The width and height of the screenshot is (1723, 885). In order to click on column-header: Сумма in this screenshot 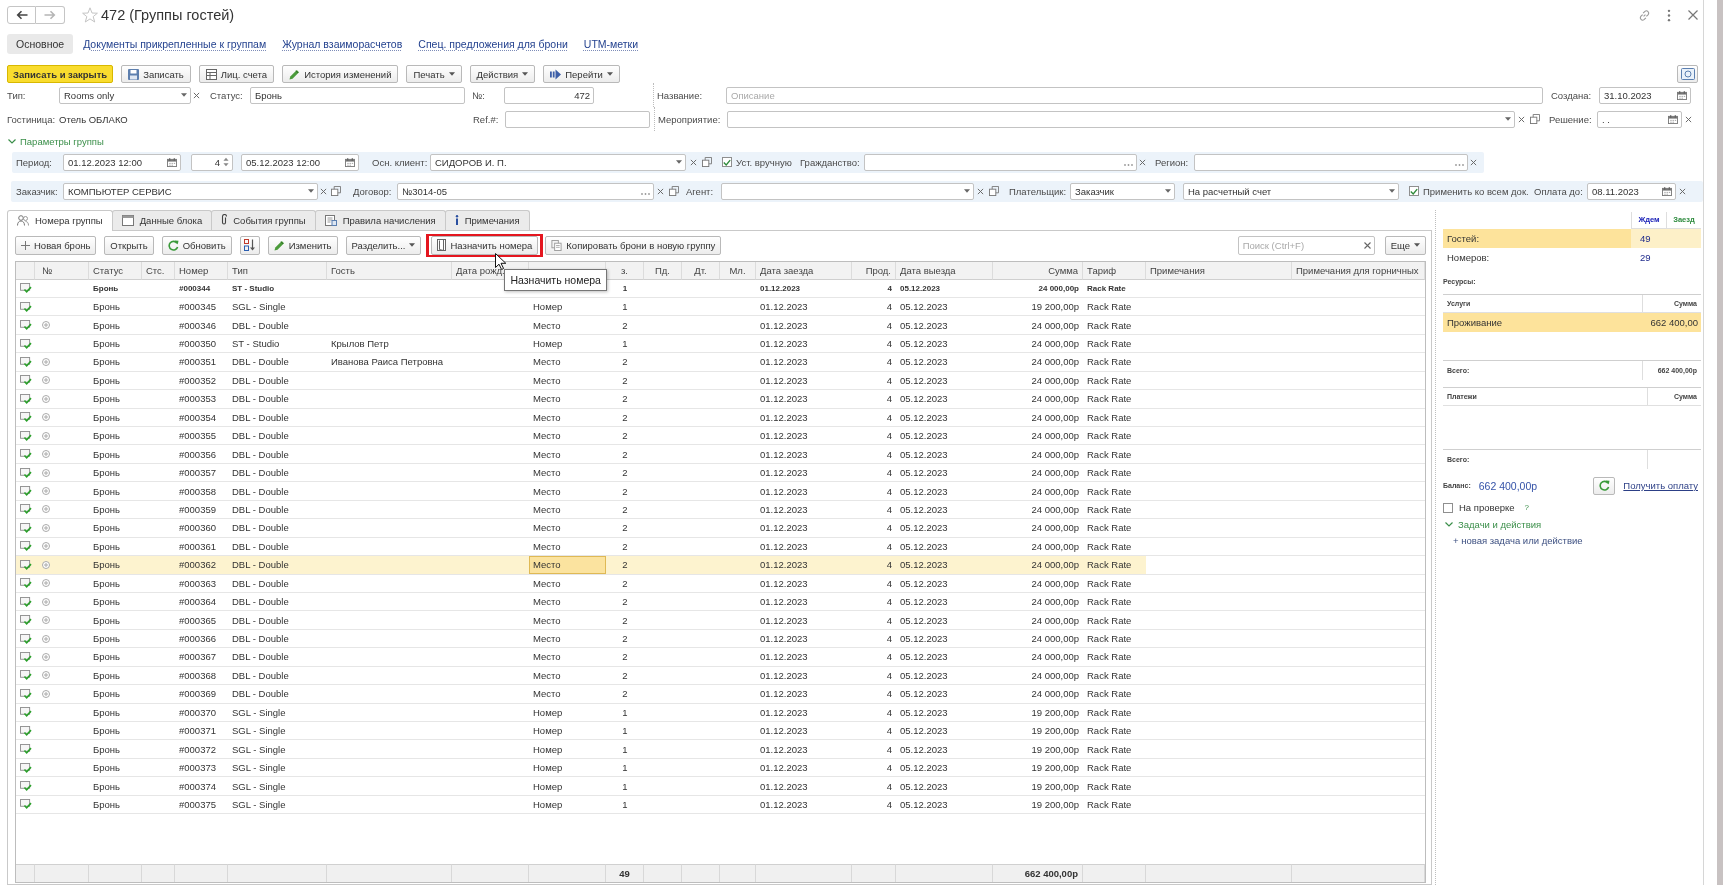, I will do `click(1038, 270)`.